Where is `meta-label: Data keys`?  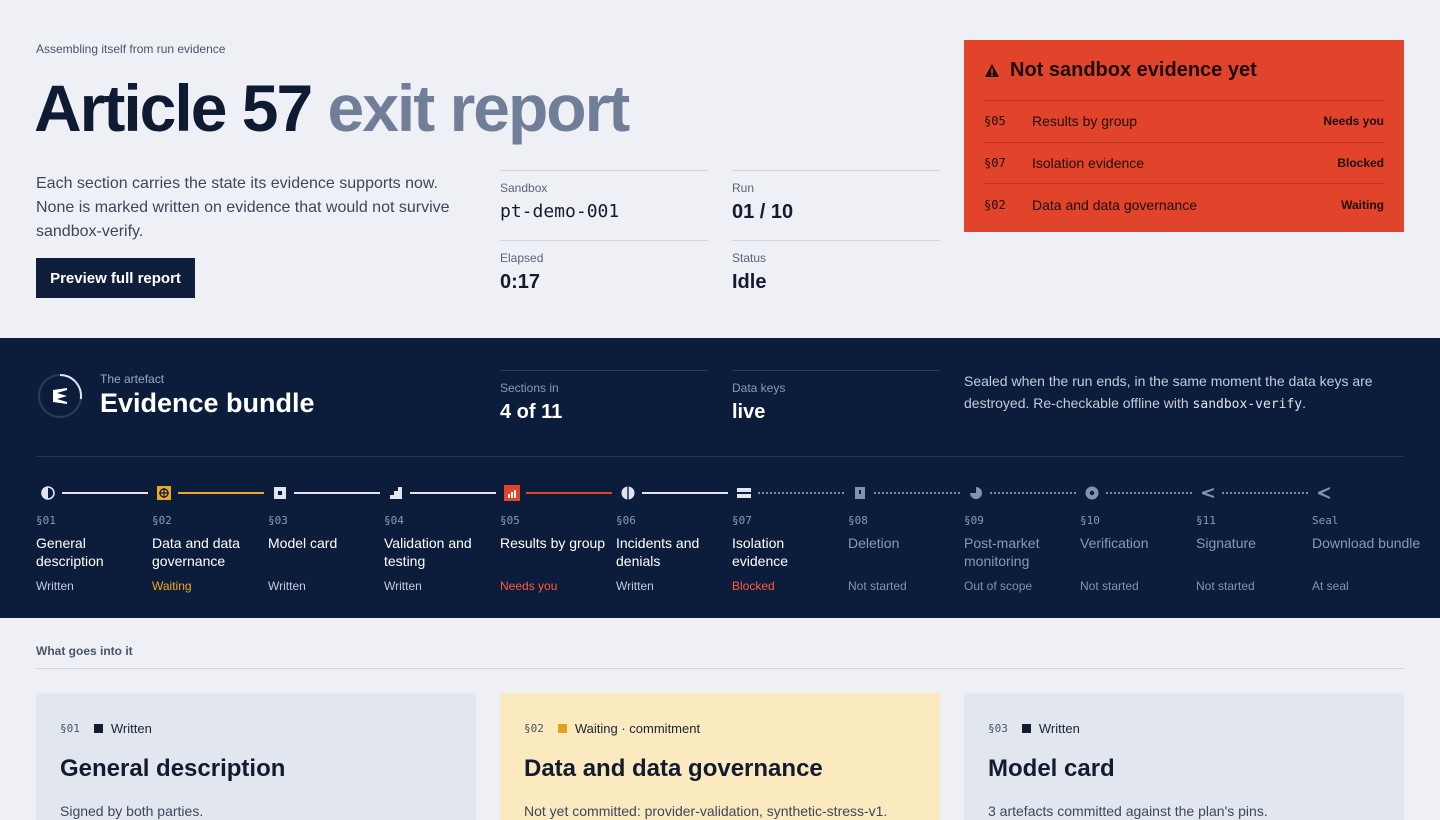 meta-label: Data keys is located at coordinates (759, 388).